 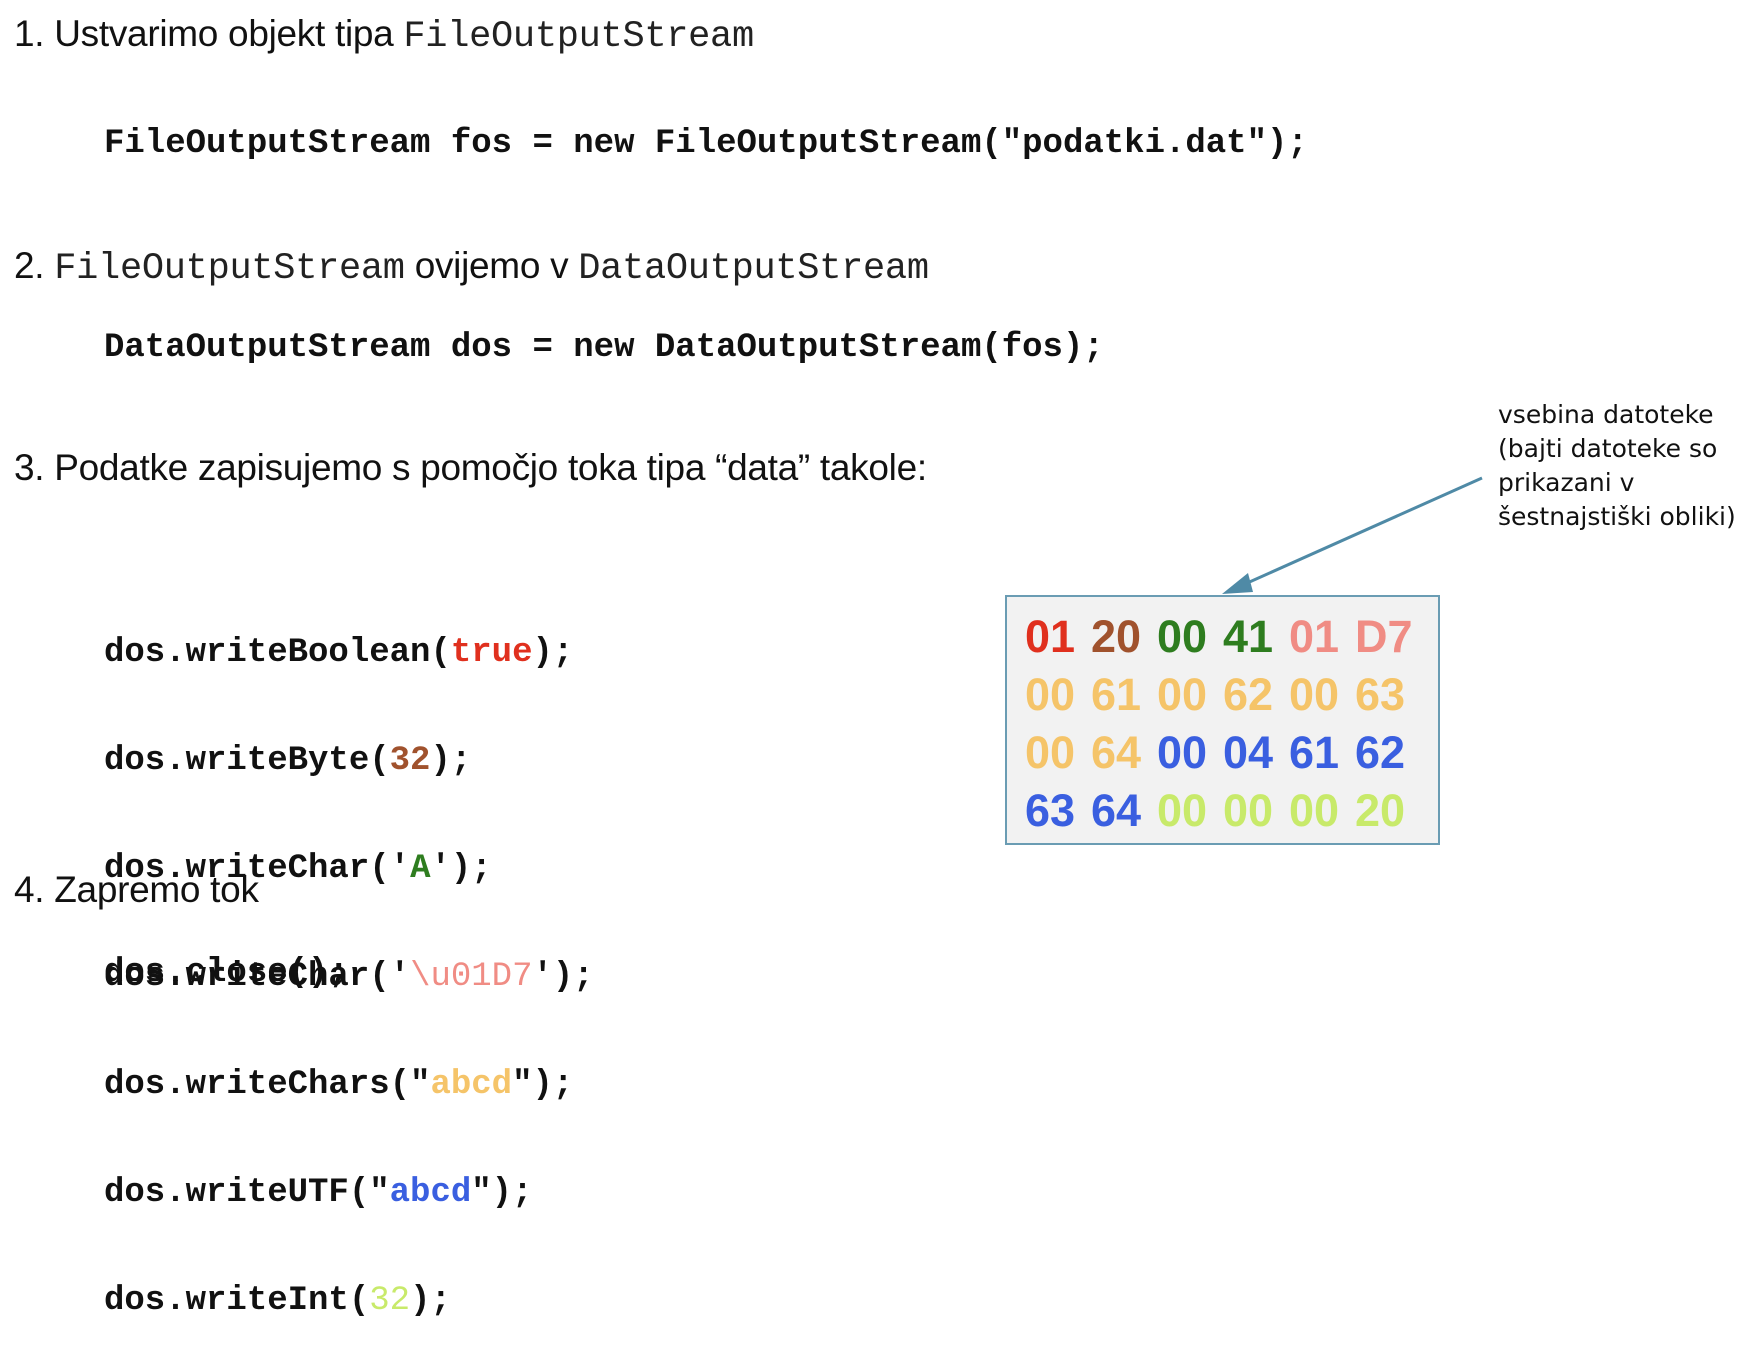 I want to click on code-suffix: );, so click(x=430, y=1301).